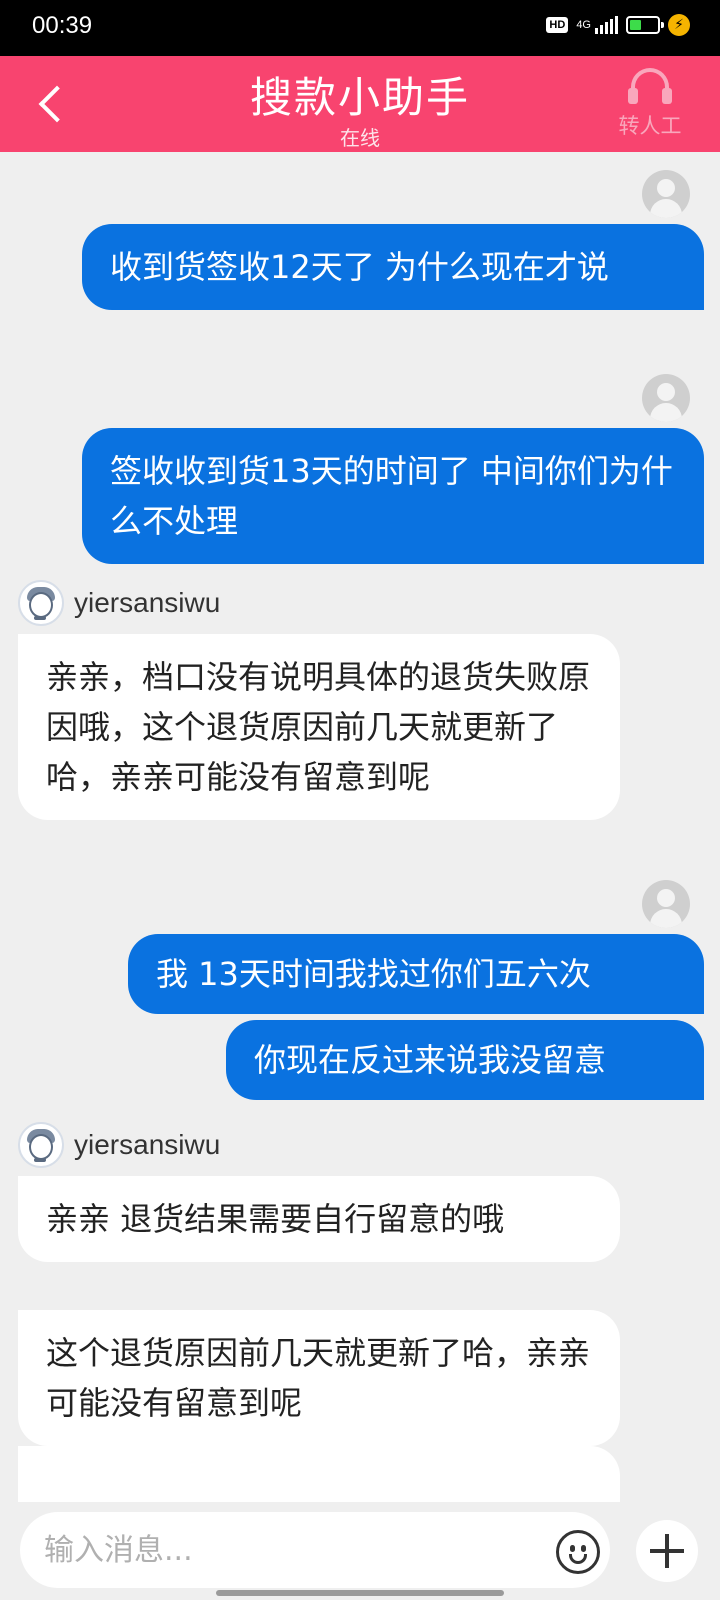 The height and width of the screenshot is (1600, 720). Describe the element at coordinates (650, 126) in the screenshot. I see `transfer-to-agent-label: 转人工` at that location.